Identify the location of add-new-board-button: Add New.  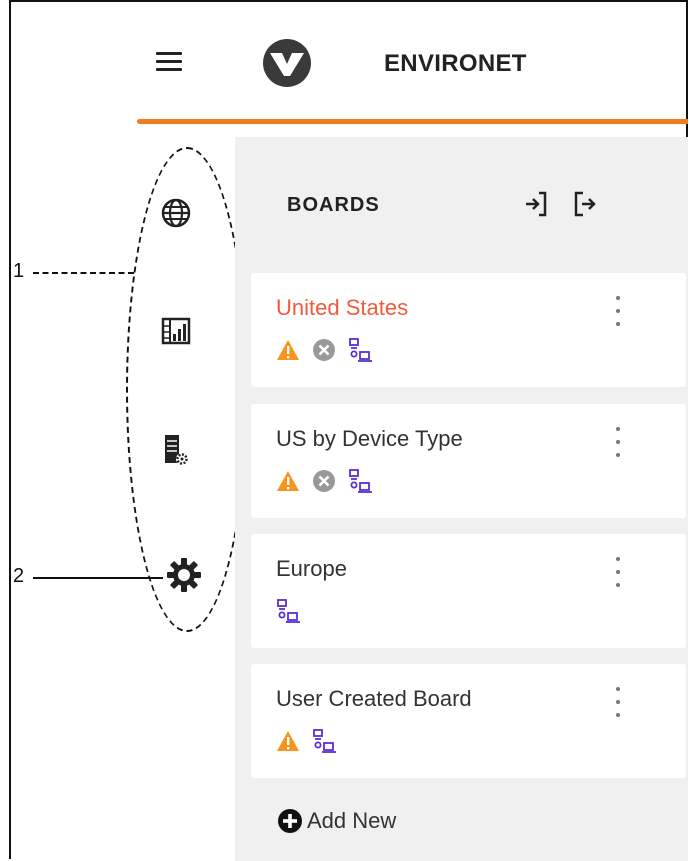
(336, 821).